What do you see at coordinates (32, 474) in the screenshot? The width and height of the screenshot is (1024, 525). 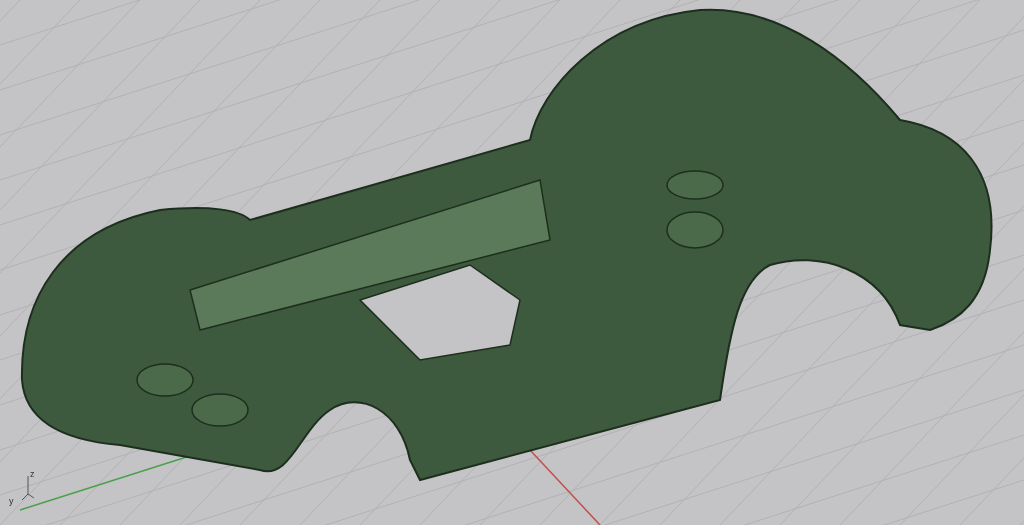 I see `axis-label: z` at bounding box center [32, 474].